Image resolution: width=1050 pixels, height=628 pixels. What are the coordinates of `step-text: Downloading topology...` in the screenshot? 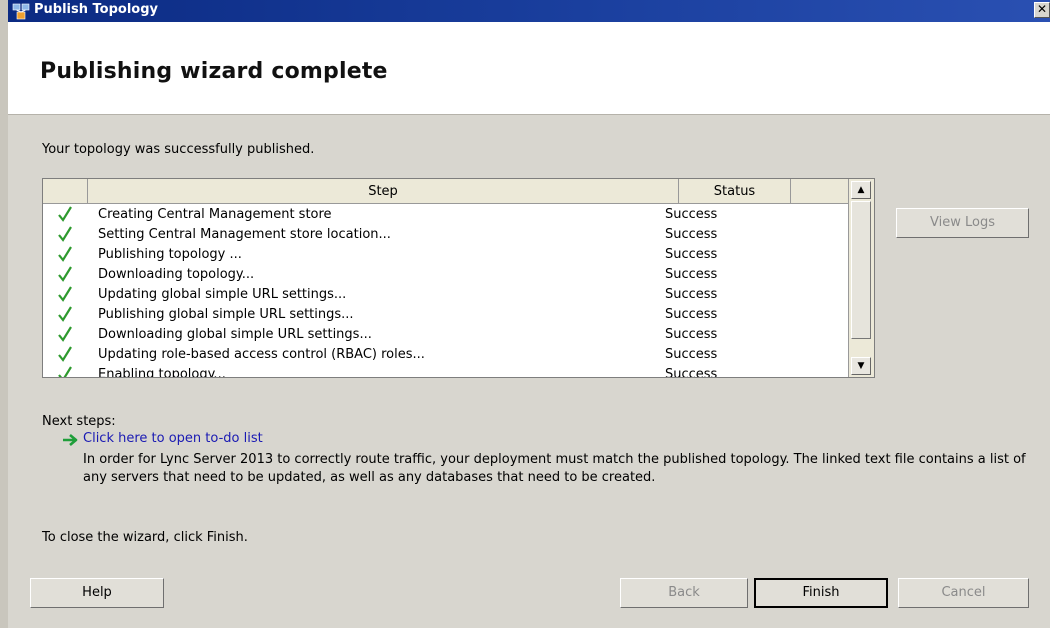 It's located at (176, 274).